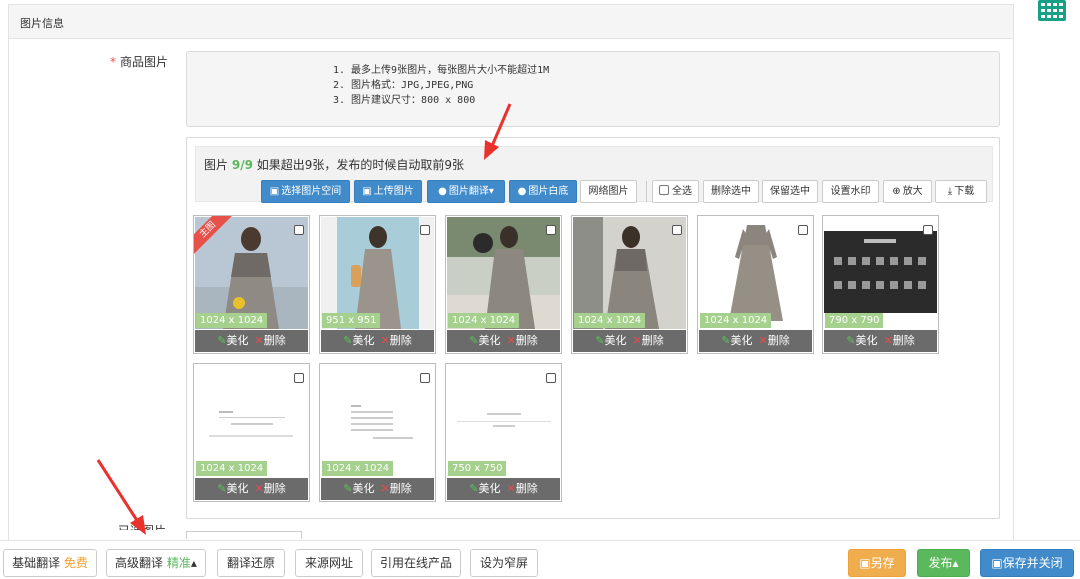  I want to click on set-watermark-button: 设置水印, so click(850, 191).